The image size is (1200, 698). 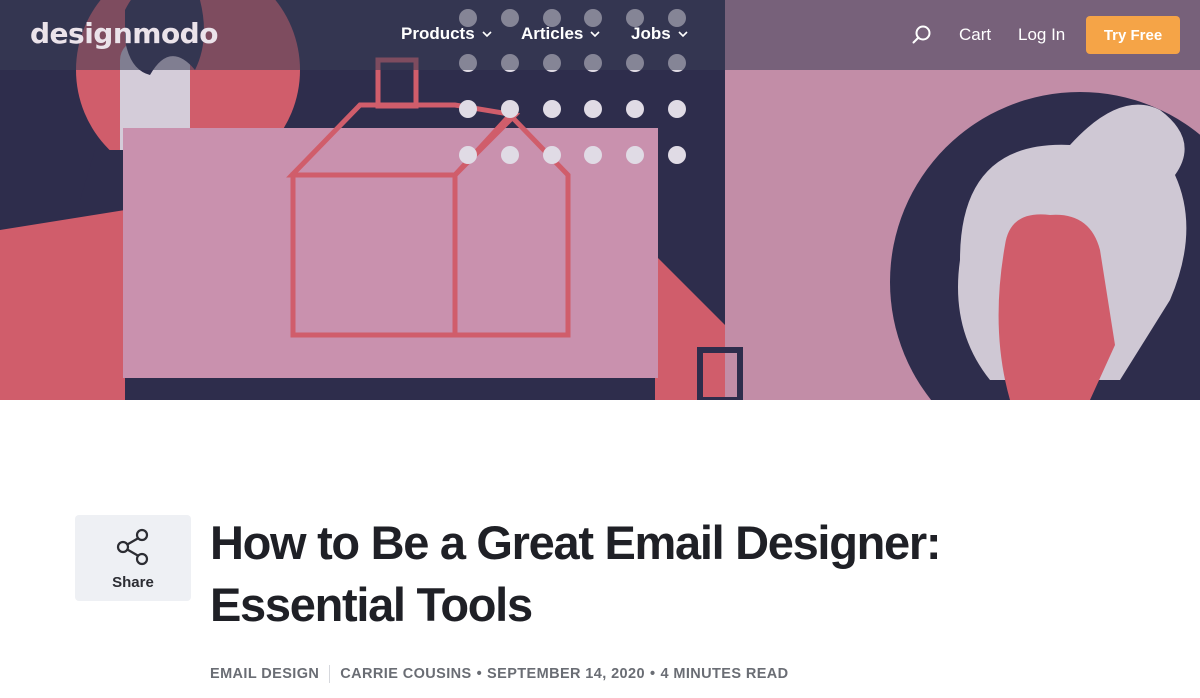 I want to click on nav-item-articles: Articles, so click(x=560, y=34).